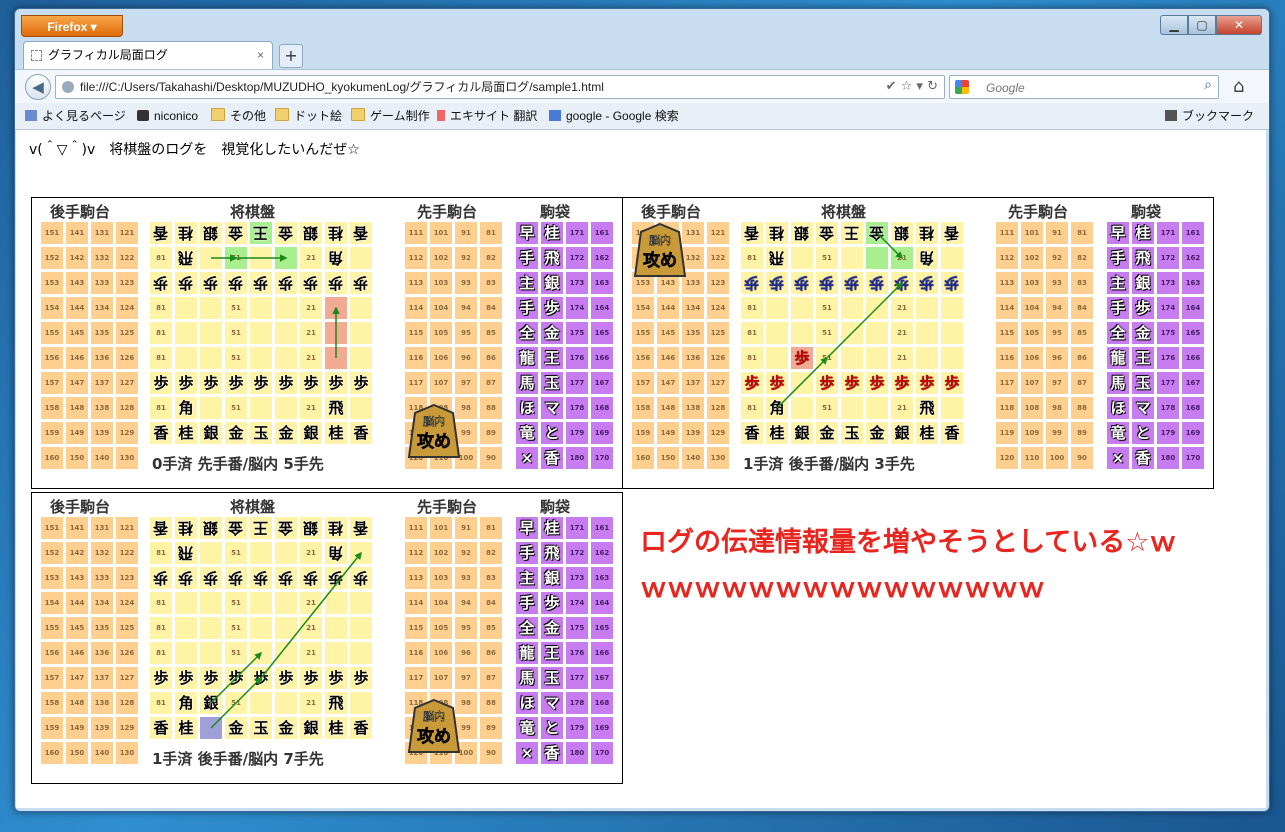 This screenshot has height=832, width=1285. What do you see at coordinates (260, 233) in the screenshot?
I see `shogi-piece: 王` at bounding box center [260, 233].